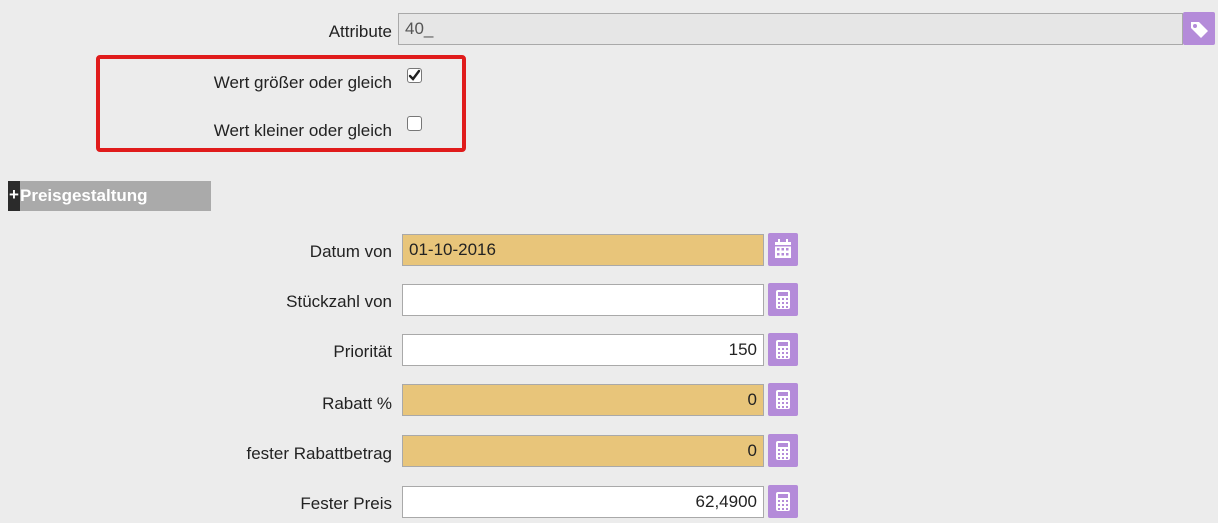 The height and width of the screenshot is (523, 1218). What do you see at coordinates (583, 350) in the screenshot?
I see `prioritaet-field: 150` at bounding box center [583, 350].